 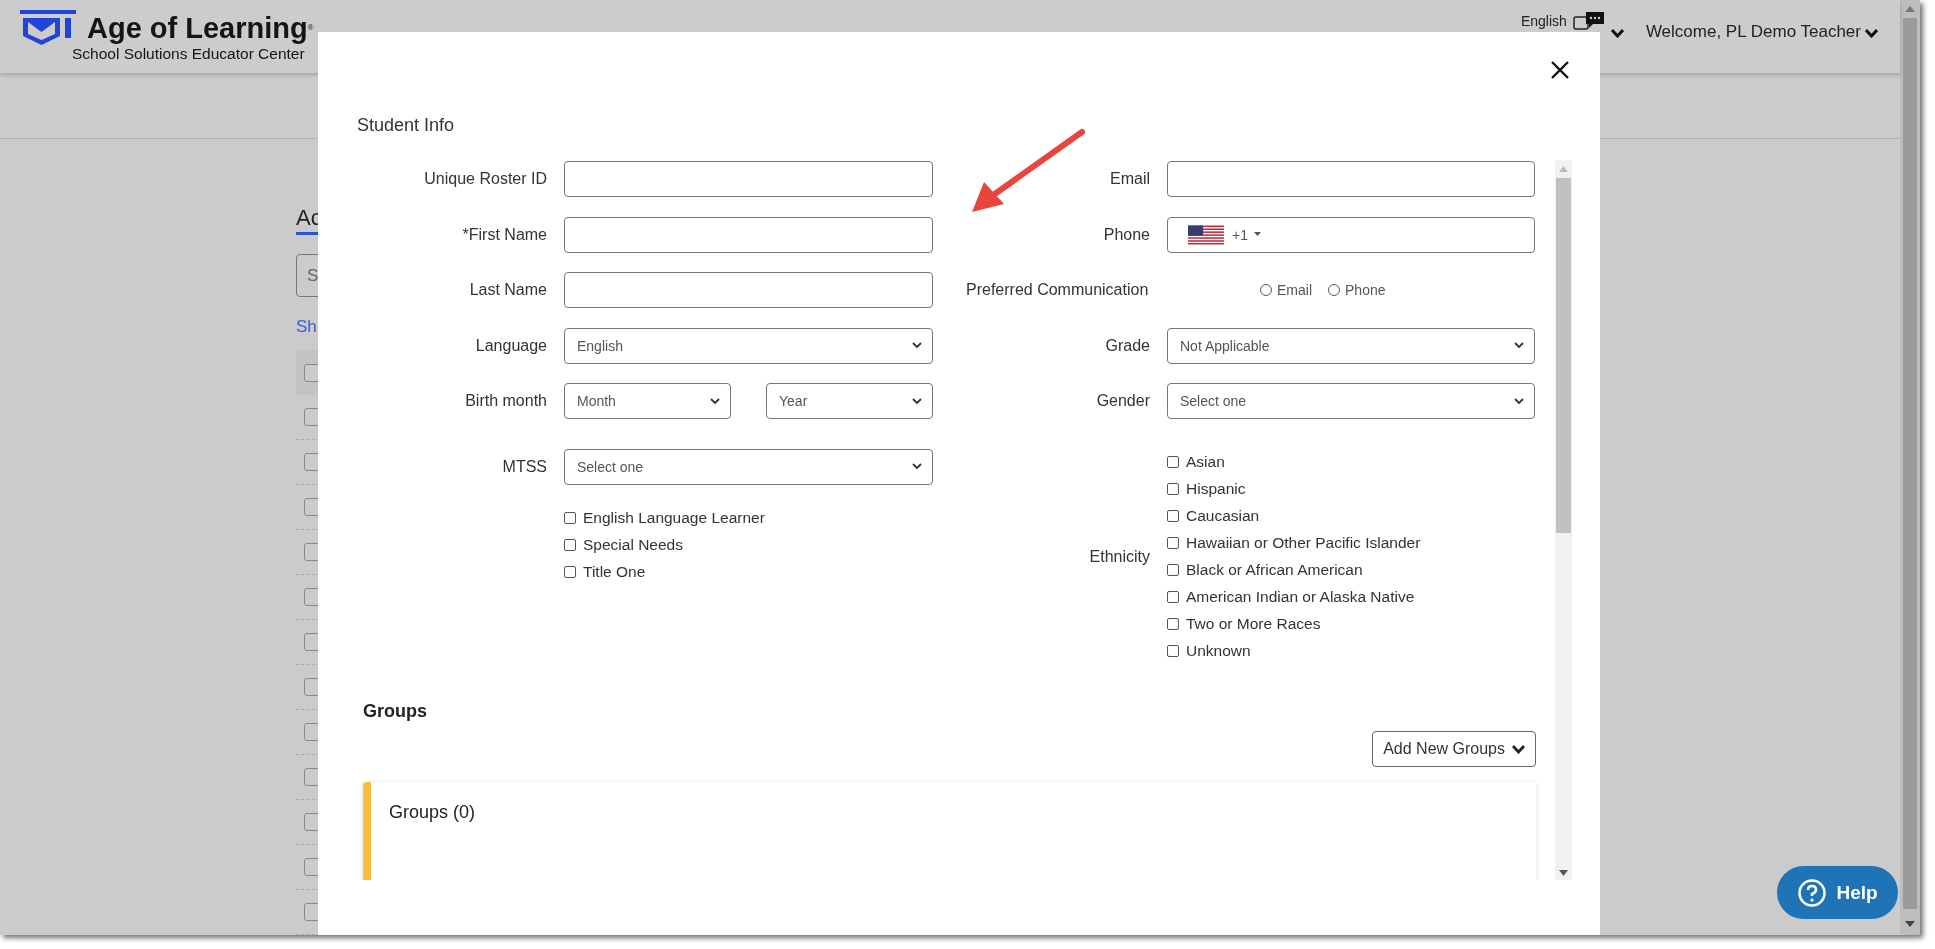 What do you see at coordinates (1303, 543) in the screenshot?
I see `checkbox-label: Hawaiian or Other Pacific Islander` at bounding box center [1303, 543].